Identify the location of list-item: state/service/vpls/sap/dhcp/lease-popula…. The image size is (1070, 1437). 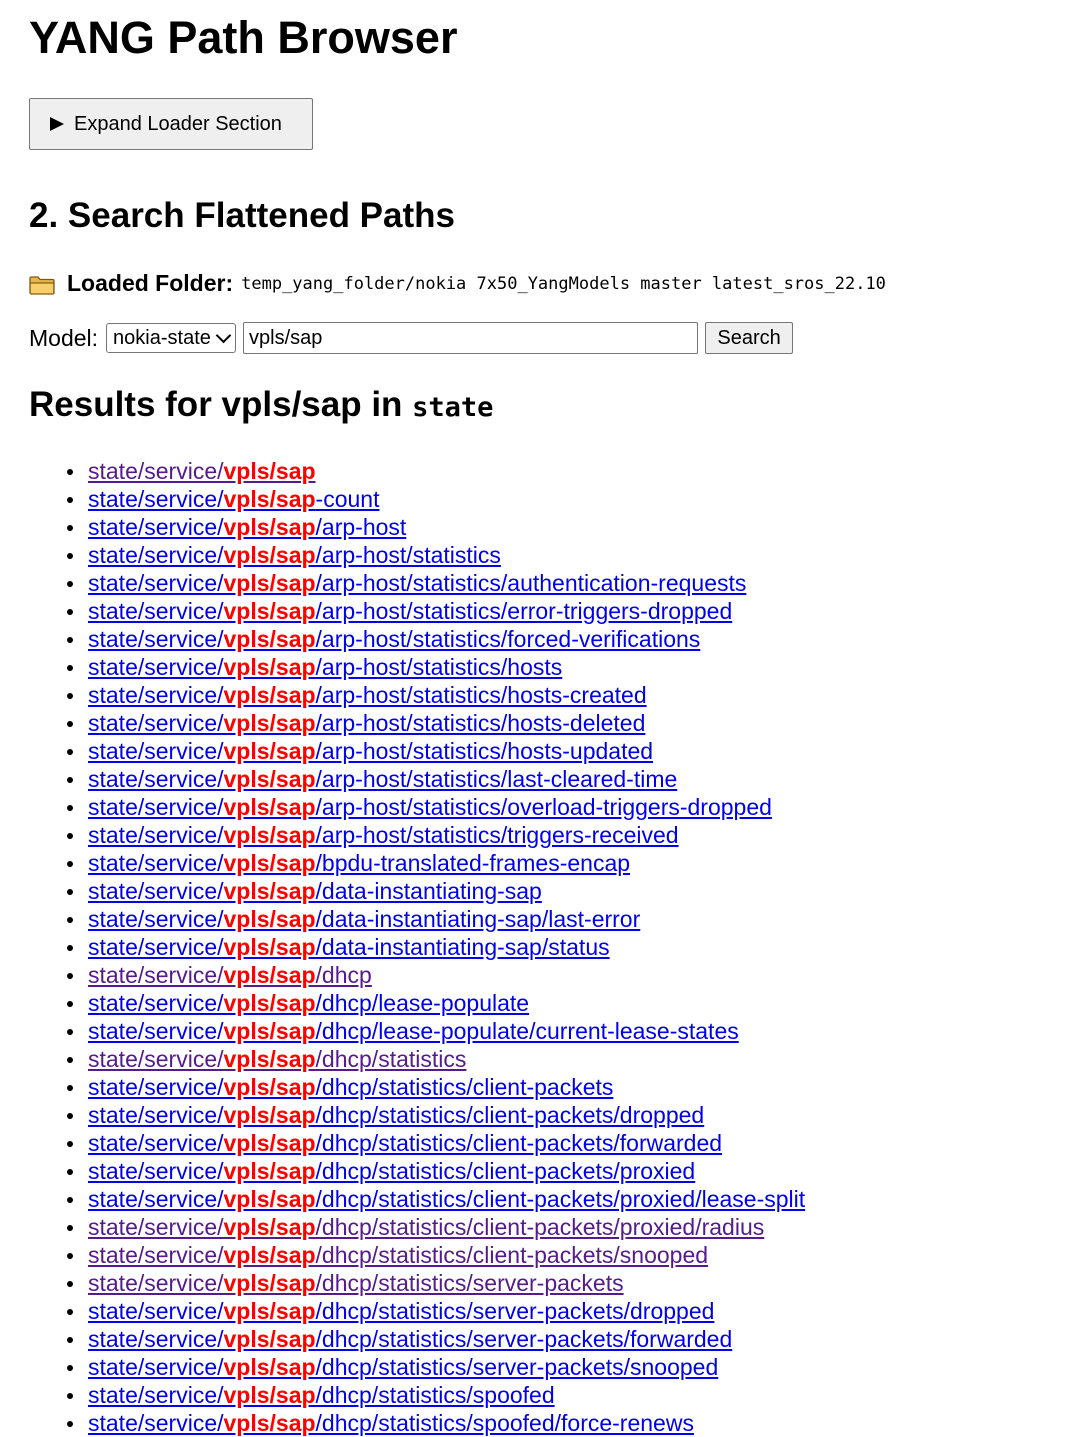
(435, 1003).